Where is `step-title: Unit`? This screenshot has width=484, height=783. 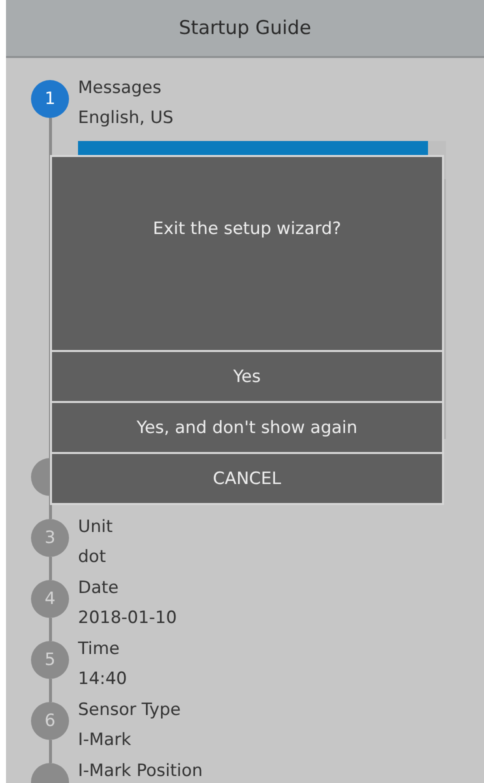
step-title: Unit is located at coordinates (281, 527).